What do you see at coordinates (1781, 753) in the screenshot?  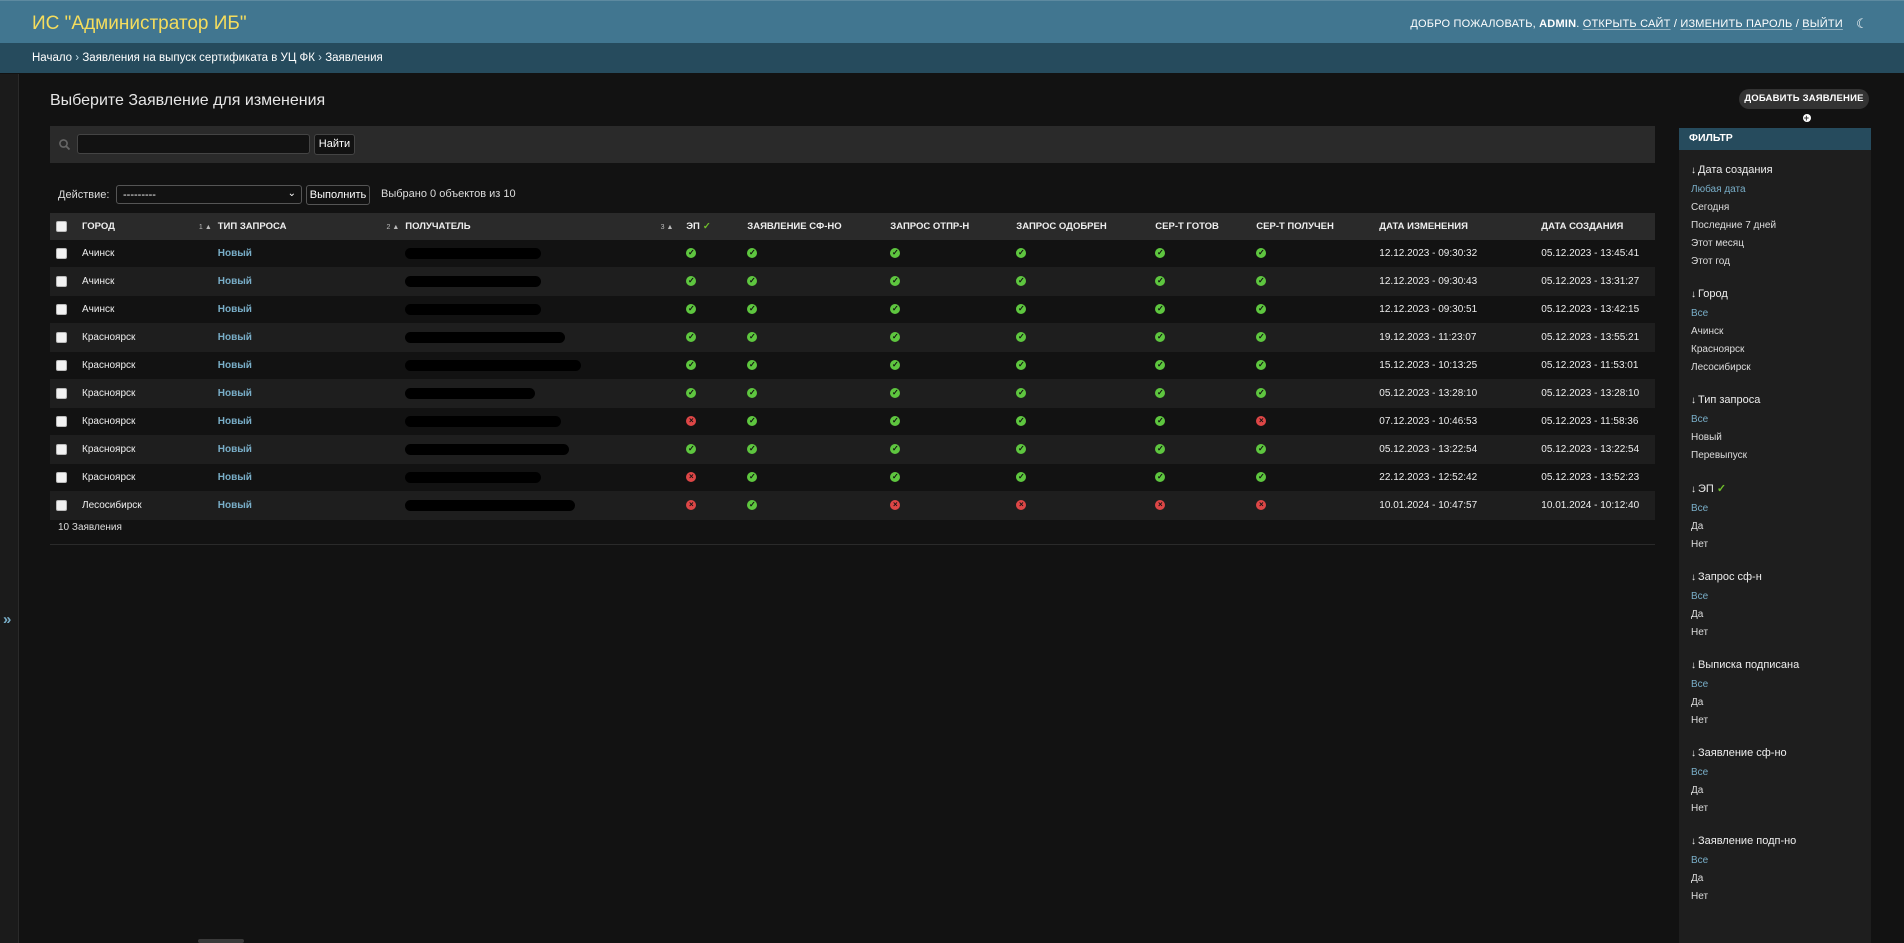 I see `filter-group-title: ↓ Заявление сф-но` at bounding box center [1781, 753].